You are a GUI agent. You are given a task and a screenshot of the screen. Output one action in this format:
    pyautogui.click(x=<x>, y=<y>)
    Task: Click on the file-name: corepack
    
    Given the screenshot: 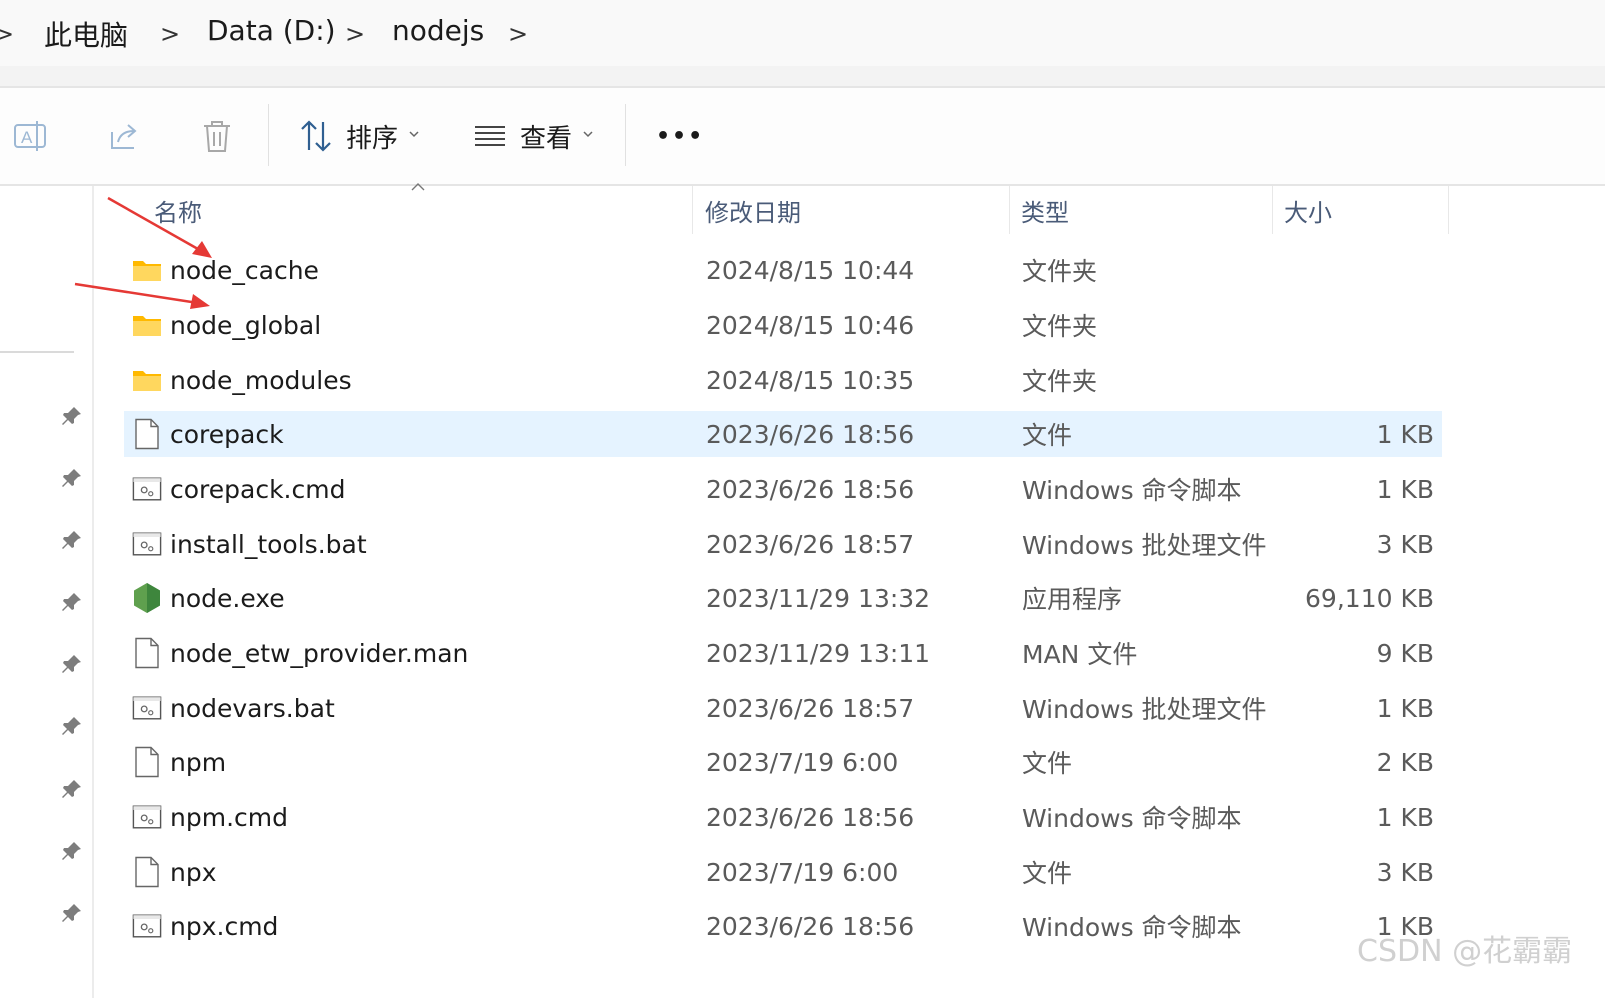 What is the action you would take?
    pyautogui.click(x=227, y=434)
    